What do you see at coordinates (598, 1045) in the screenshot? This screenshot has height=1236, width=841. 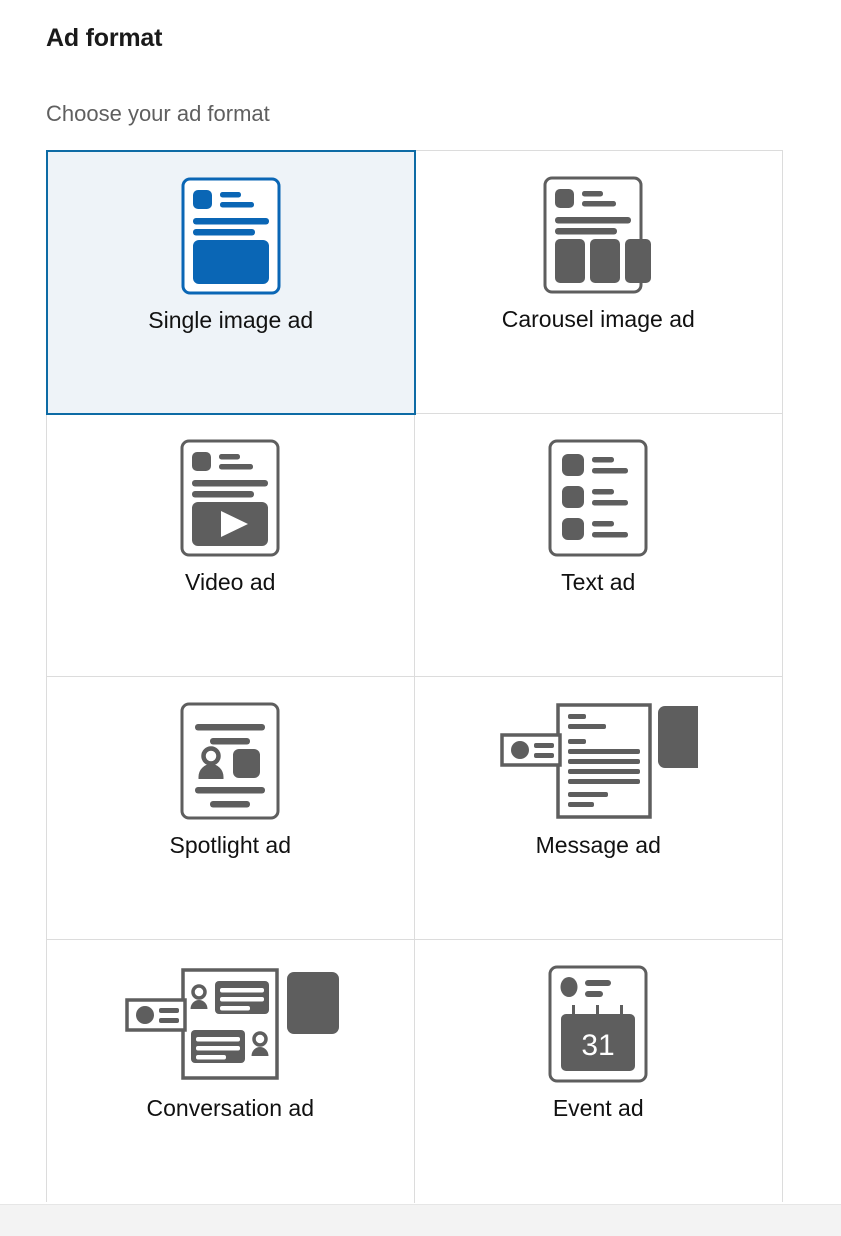 I see `event-calendar-day: 31` at bounding box center [598, 1045].